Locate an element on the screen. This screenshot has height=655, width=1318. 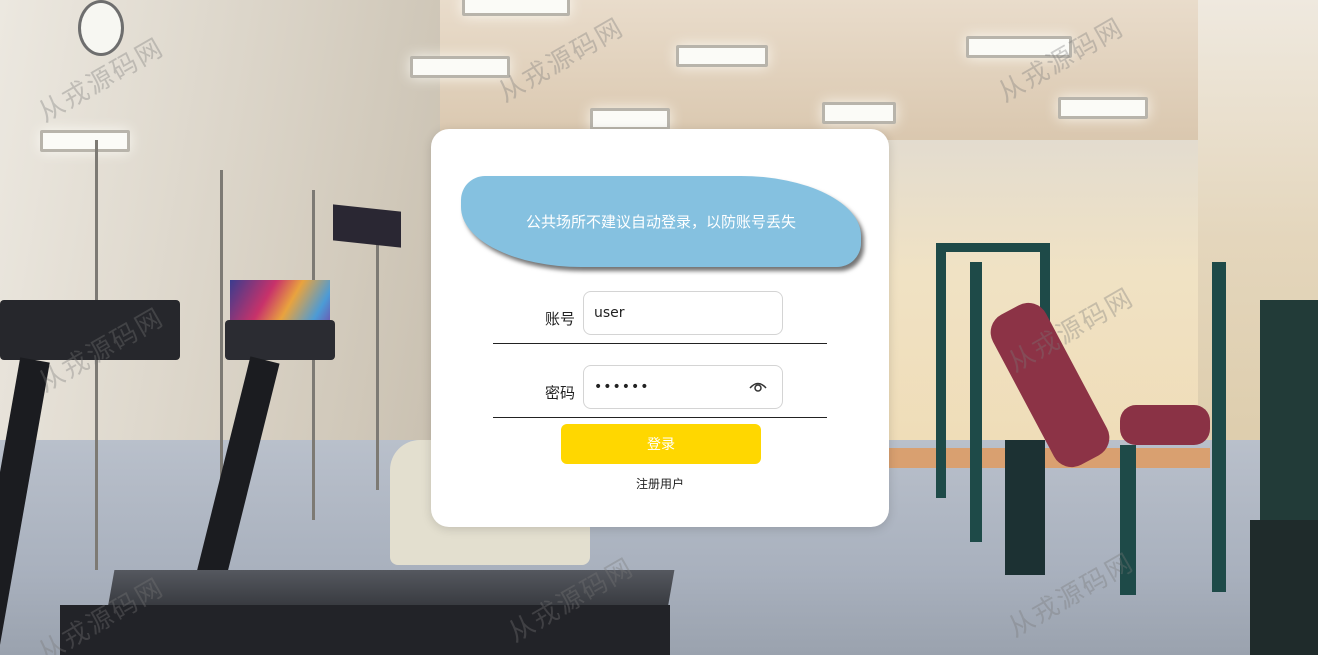
treadmill-console is located at coordinates (280, 340).